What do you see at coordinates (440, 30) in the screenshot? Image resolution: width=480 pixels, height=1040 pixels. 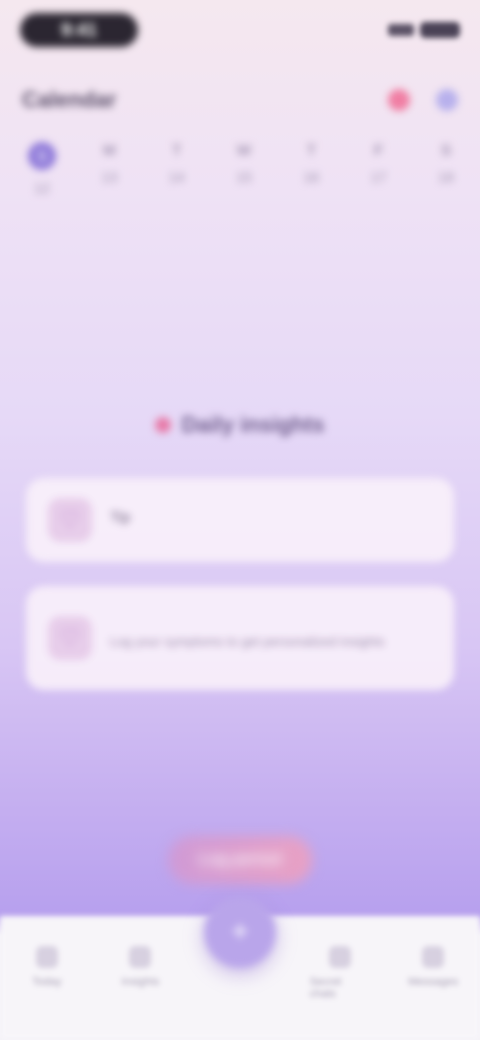 I see `battery-icon` at bounding box center [440, 30].